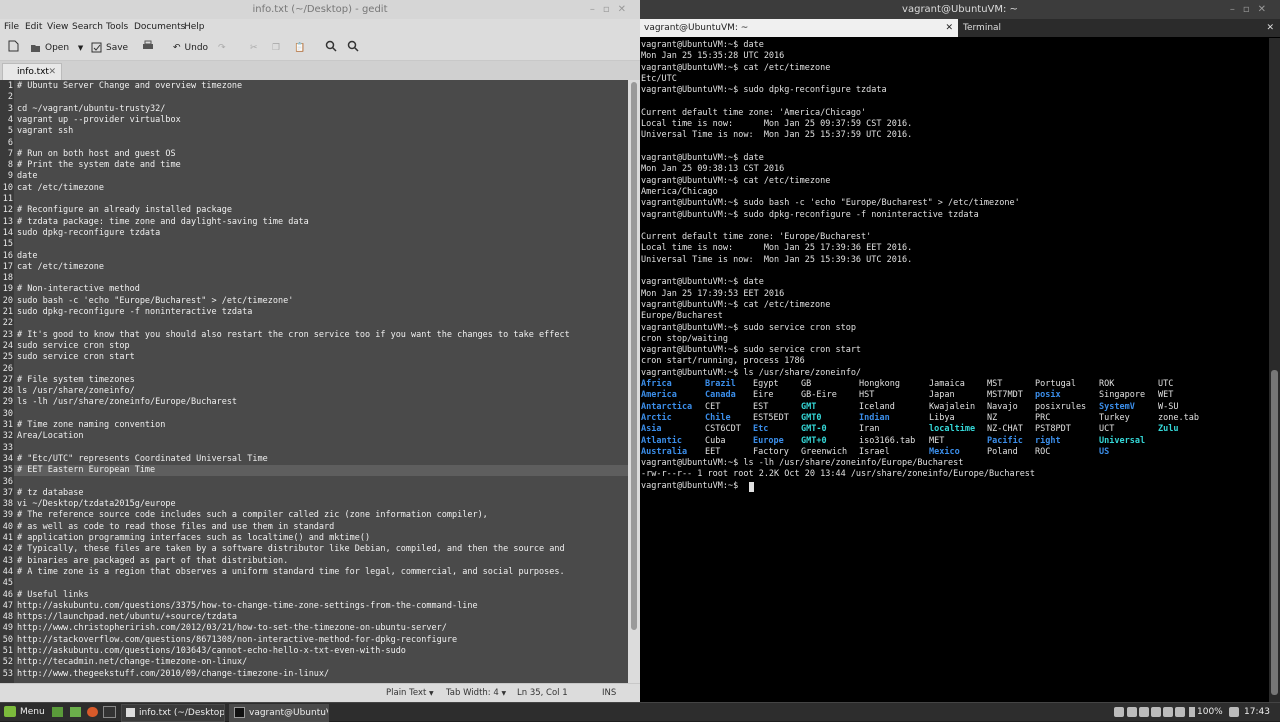  What do you see at coordinates (57, 712) in the screenshot?
I see `show-desktop-icon` at bounding box center [57, 712].